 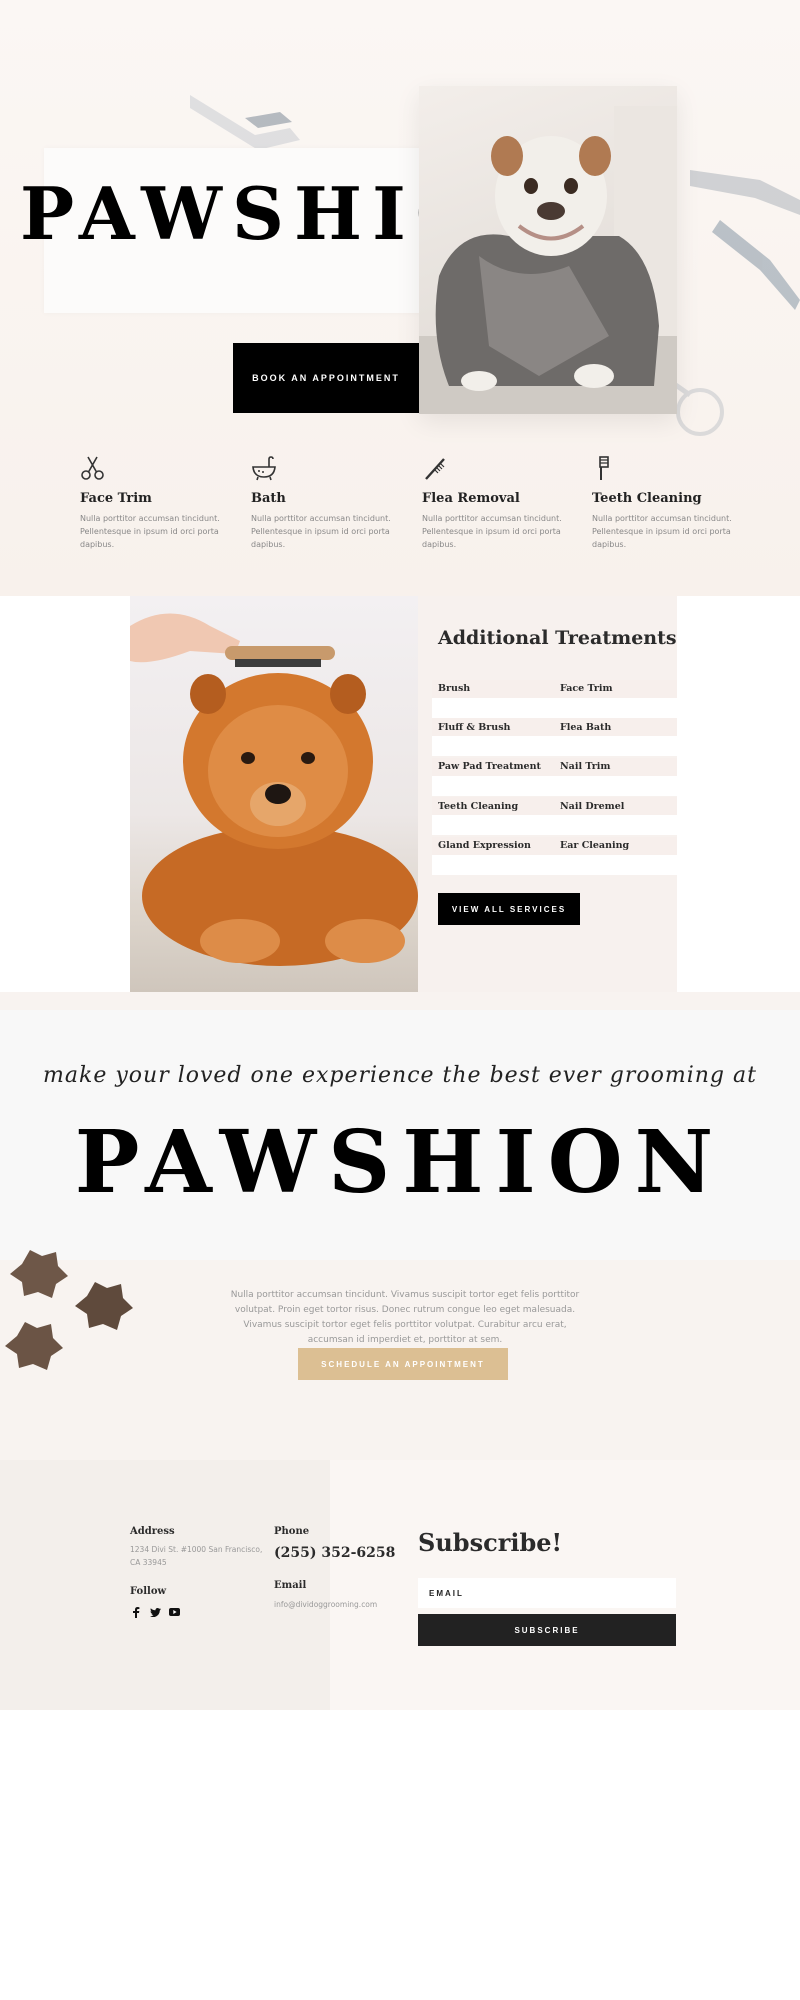 What do you see at coordinates (484, 845) in the screenshot?
I see `treatment-item: Gland Expression` at bounding box center [484, 845].